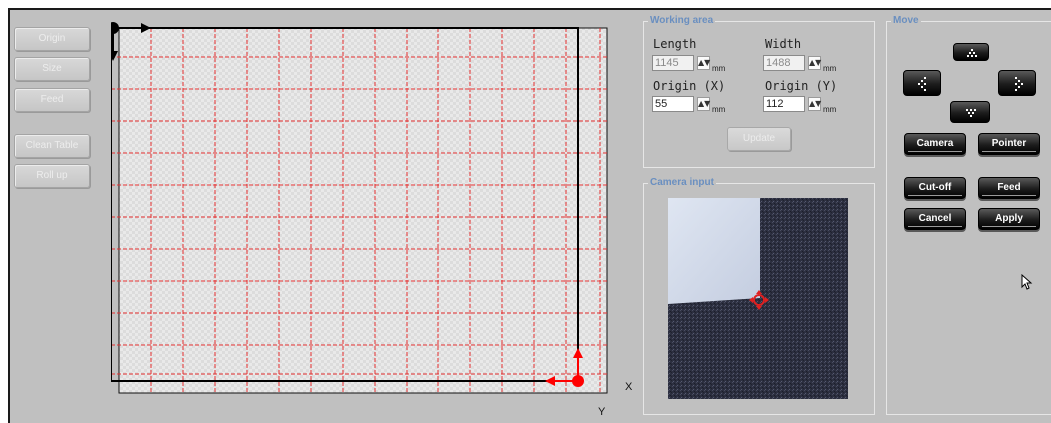 This screenshot has height=423, width=1051. What do you see at coordinates (814, 63) in the screenshot?
I see `width-spinner: ▲▼` at bounding box center [814, 63].